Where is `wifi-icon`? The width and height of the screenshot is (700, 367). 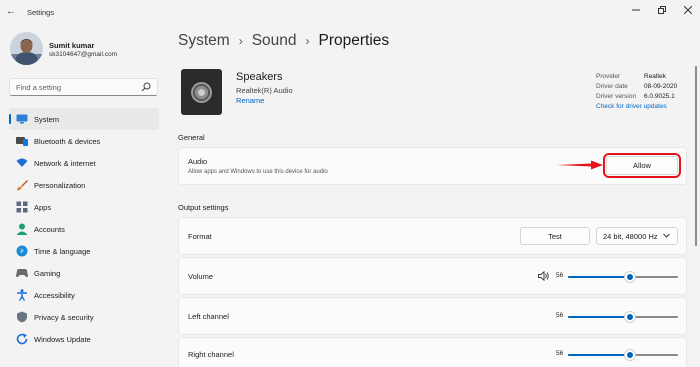
wifi-icon is located at coordinates (22, 163).